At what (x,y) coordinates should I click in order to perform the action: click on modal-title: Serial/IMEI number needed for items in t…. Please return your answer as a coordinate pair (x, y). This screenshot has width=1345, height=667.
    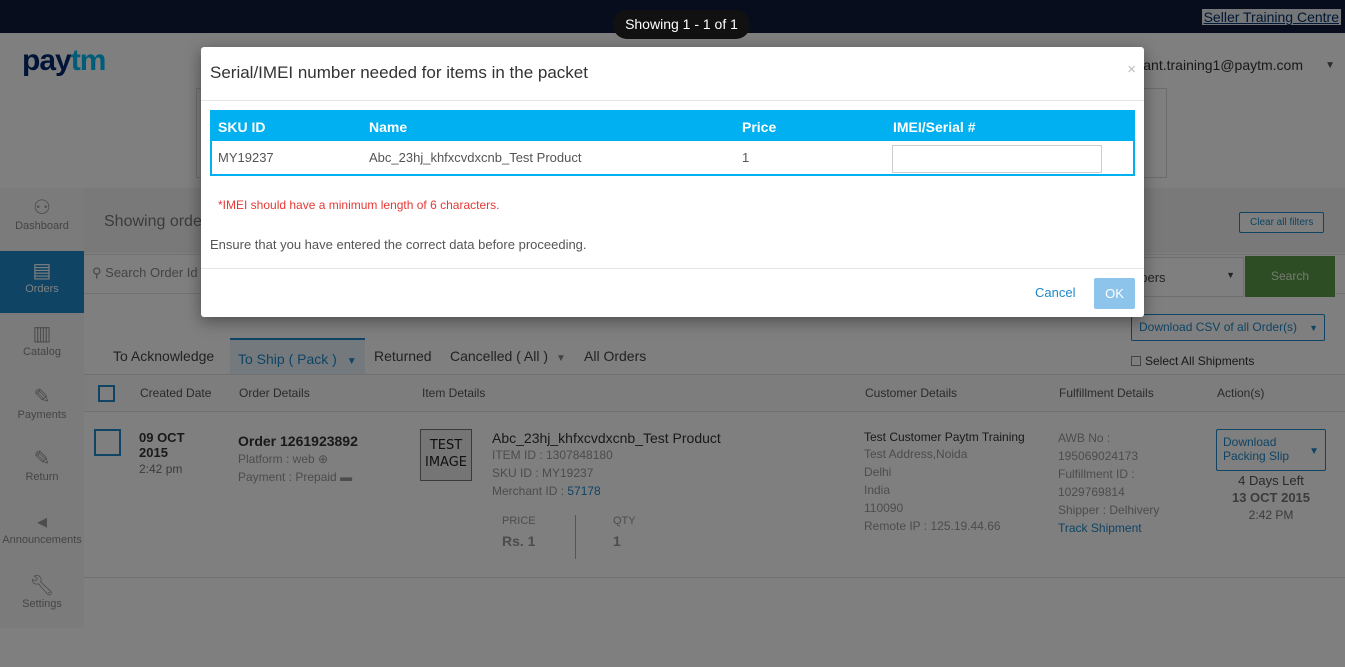
    Looking at the image, I should click on (399, 72).